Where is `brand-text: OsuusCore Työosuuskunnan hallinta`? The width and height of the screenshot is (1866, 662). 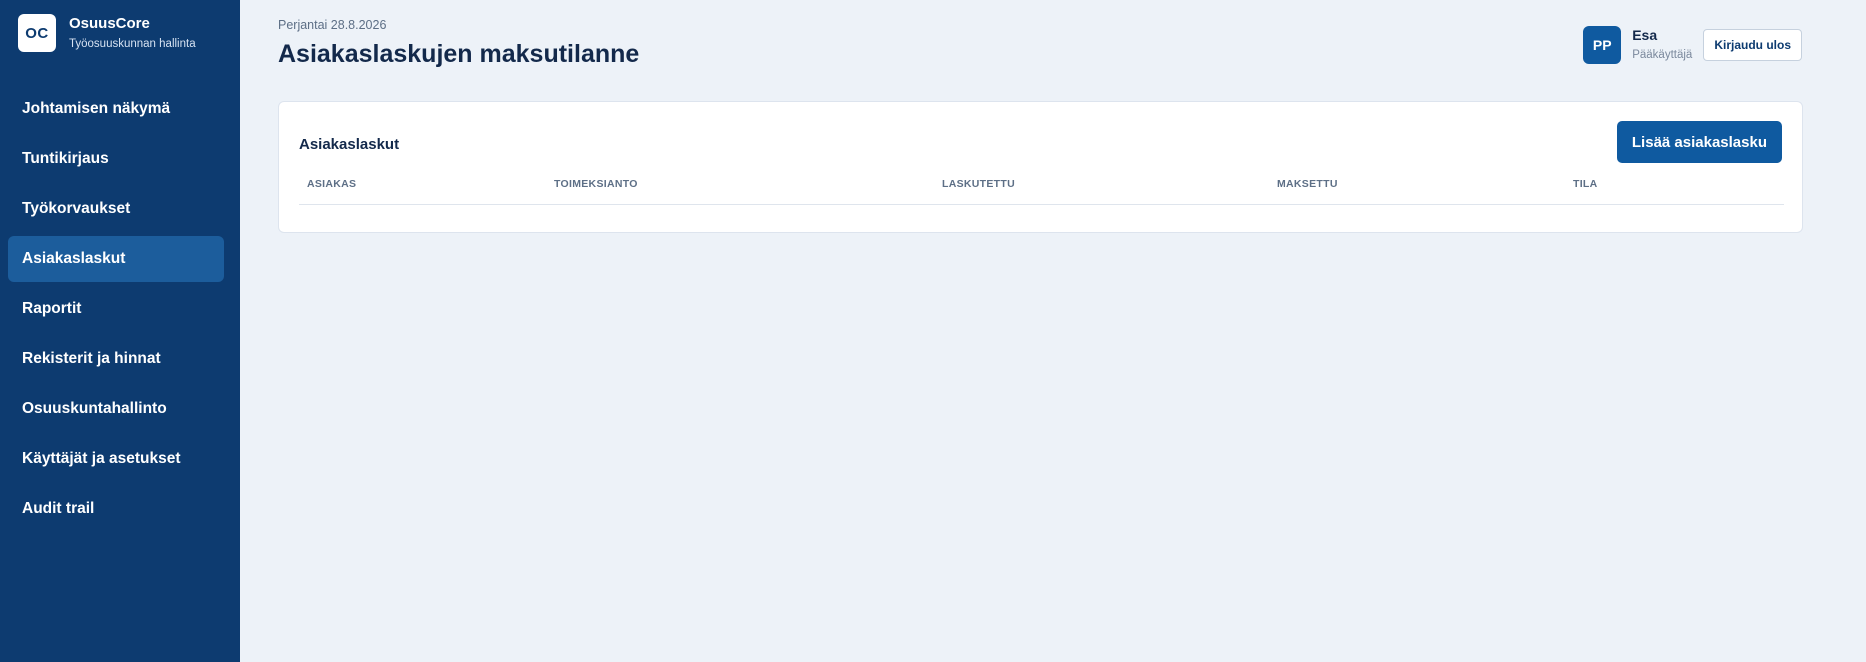 brand-text: OsuusCore Työosuuskunnan hallinta is located at coordinates (132, 33).